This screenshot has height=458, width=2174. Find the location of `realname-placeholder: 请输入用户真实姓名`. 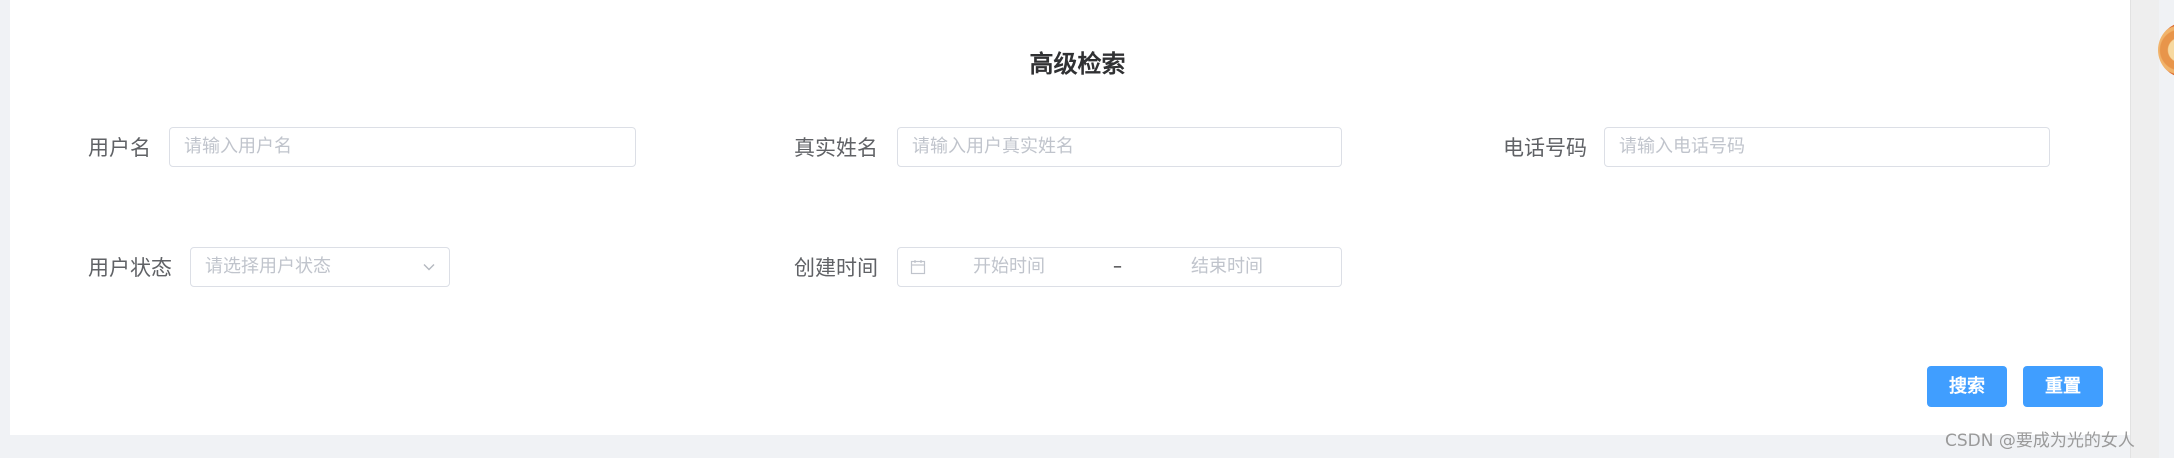

realname-placeholder: 请输入用户真实姓名 is located at coordinates (993, 146).